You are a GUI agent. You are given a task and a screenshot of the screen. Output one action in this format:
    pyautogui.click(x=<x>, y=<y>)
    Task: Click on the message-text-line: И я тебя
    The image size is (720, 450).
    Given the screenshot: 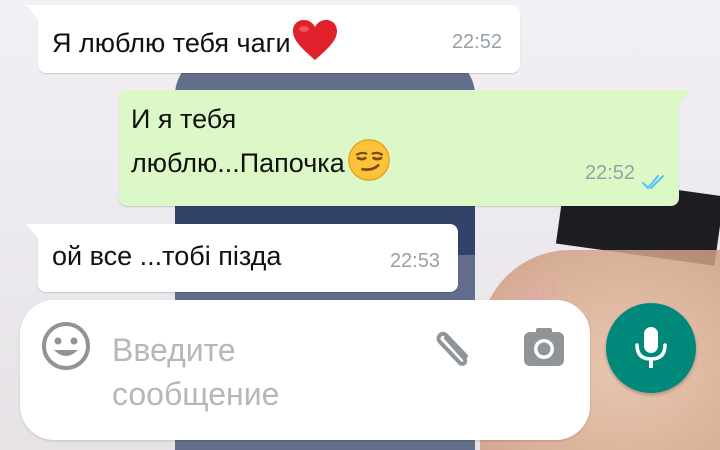 What is the action you would take?
    pyautogui.click(x=184, y=119)
    